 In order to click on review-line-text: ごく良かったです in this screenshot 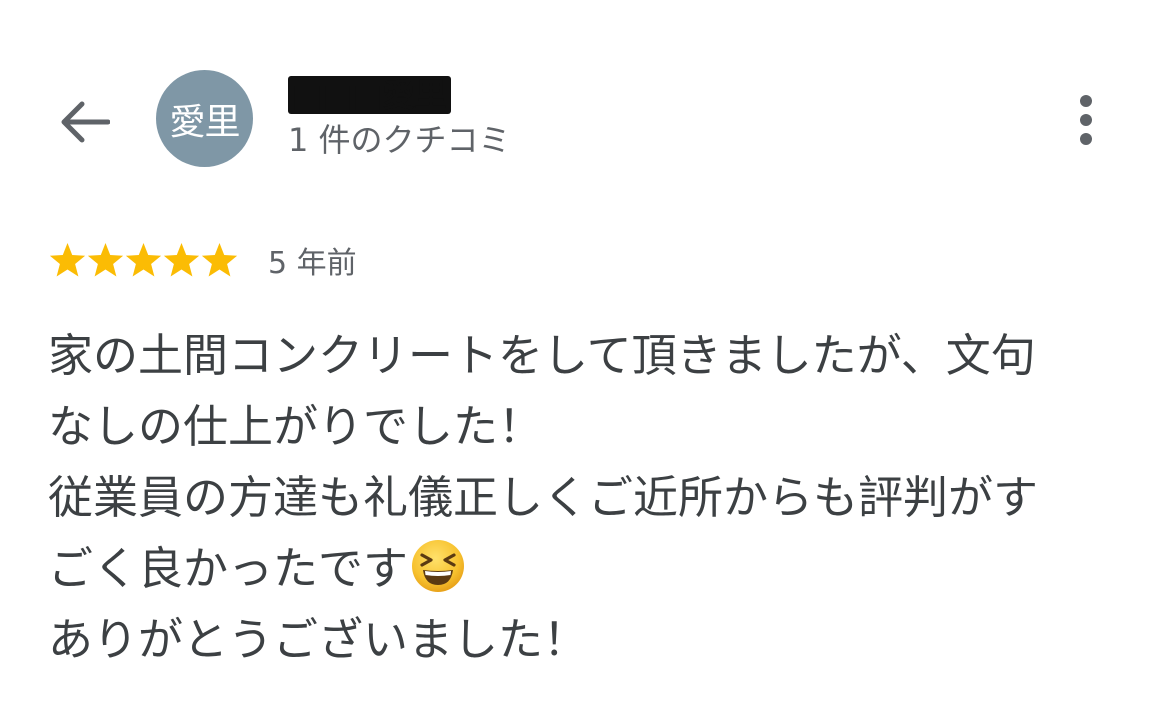, I will do `click(228, 568)`.